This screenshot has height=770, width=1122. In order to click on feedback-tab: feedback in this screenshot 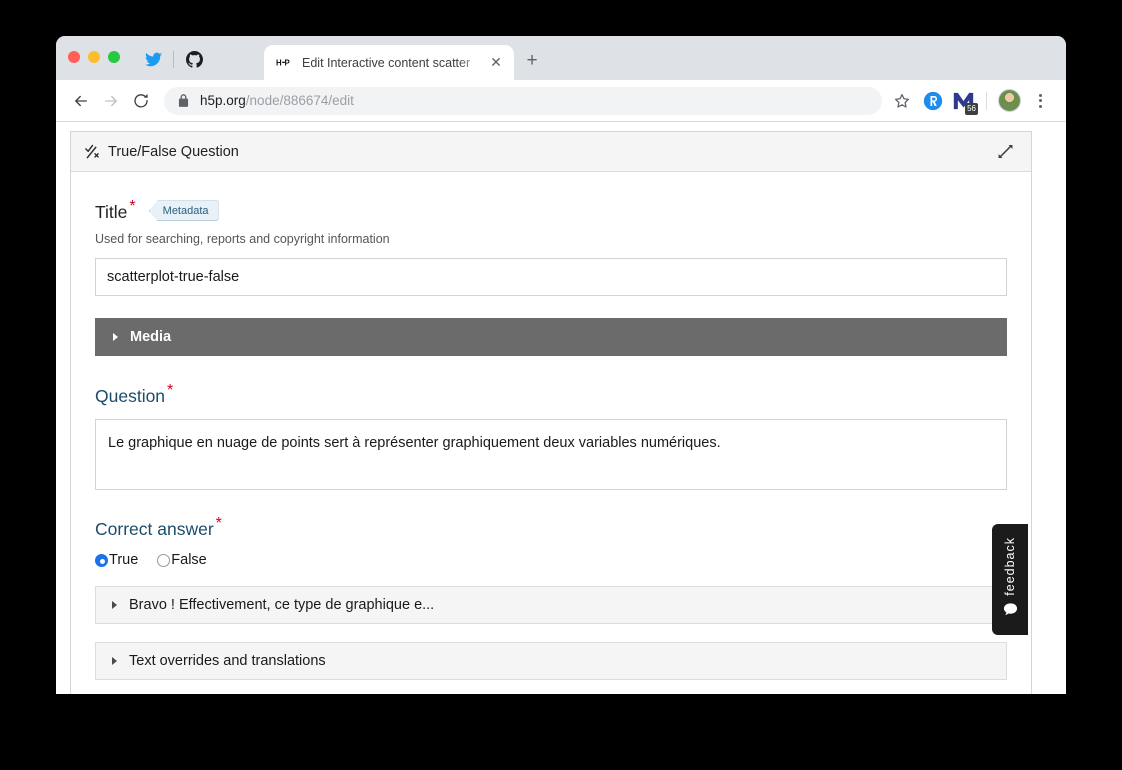, I will do `click(1010, 579)`.